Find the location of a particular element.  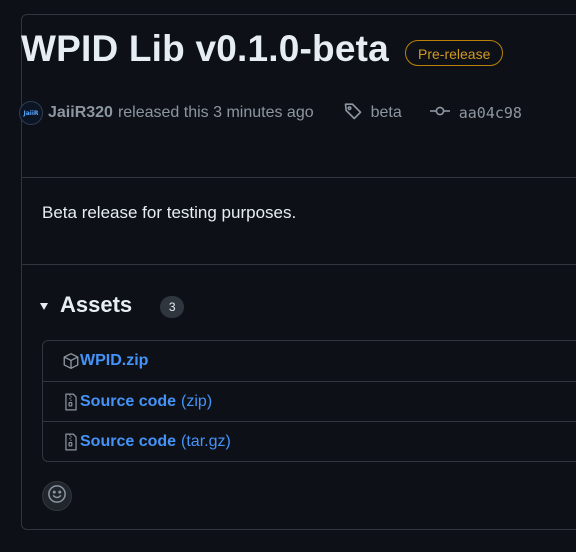

commit-link: aa04c98 is located at coordinates (475, 113).